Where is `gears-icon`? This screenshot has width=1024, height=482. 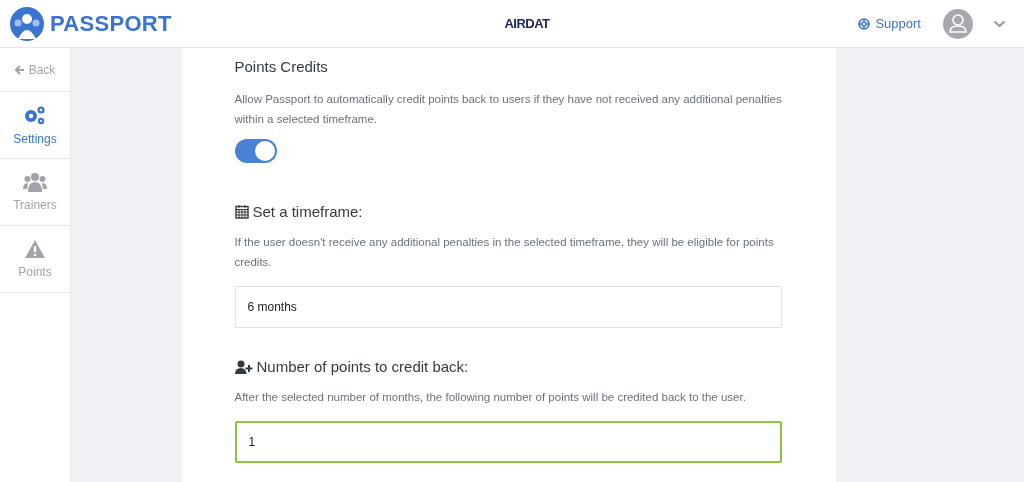 gears-icon is located at coordinates (35, 115).